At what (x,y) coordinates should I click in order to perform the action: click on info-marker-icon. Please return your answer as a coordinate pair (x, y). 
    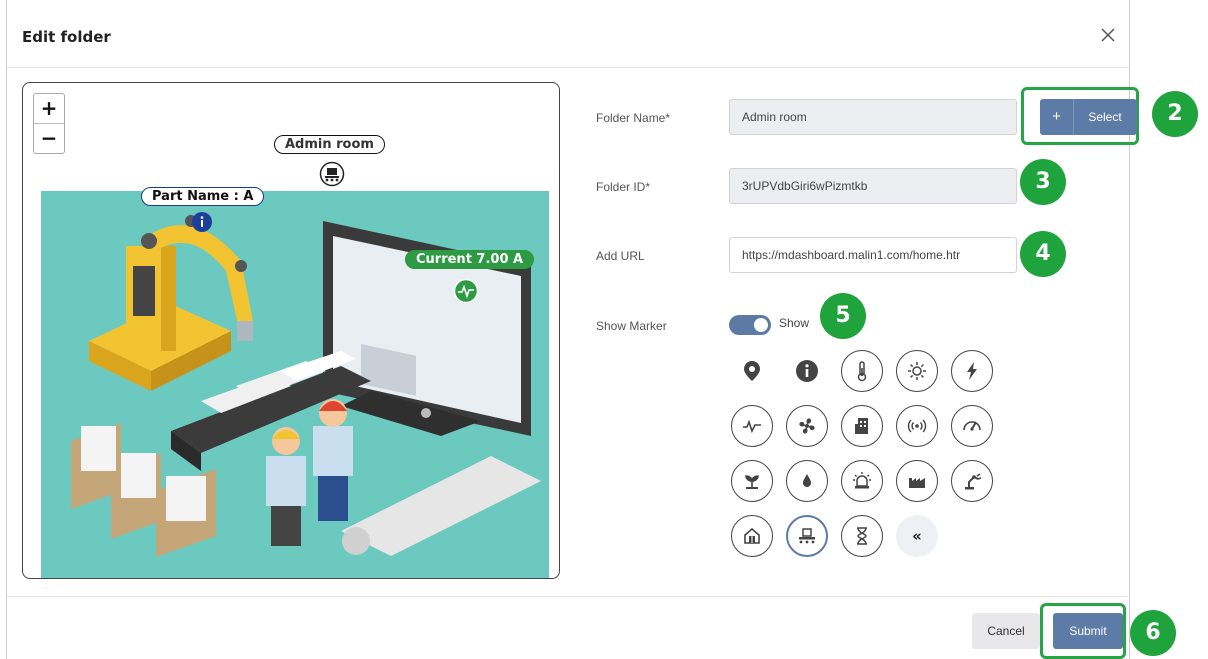
    Looking at the image, I should click on (202, 222).